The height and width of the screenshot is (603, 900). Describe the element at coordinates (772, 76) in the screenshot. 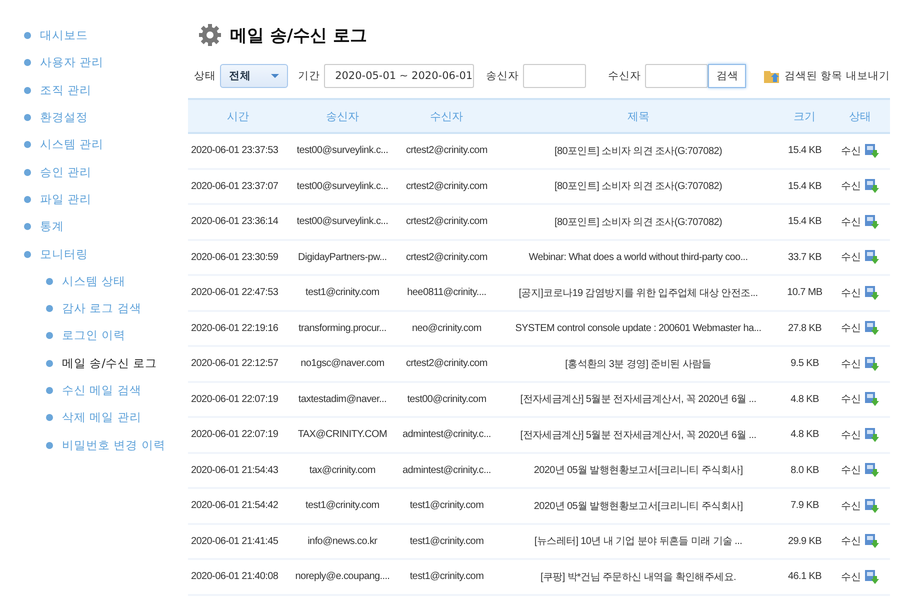

I see `folder-icon` at that location.